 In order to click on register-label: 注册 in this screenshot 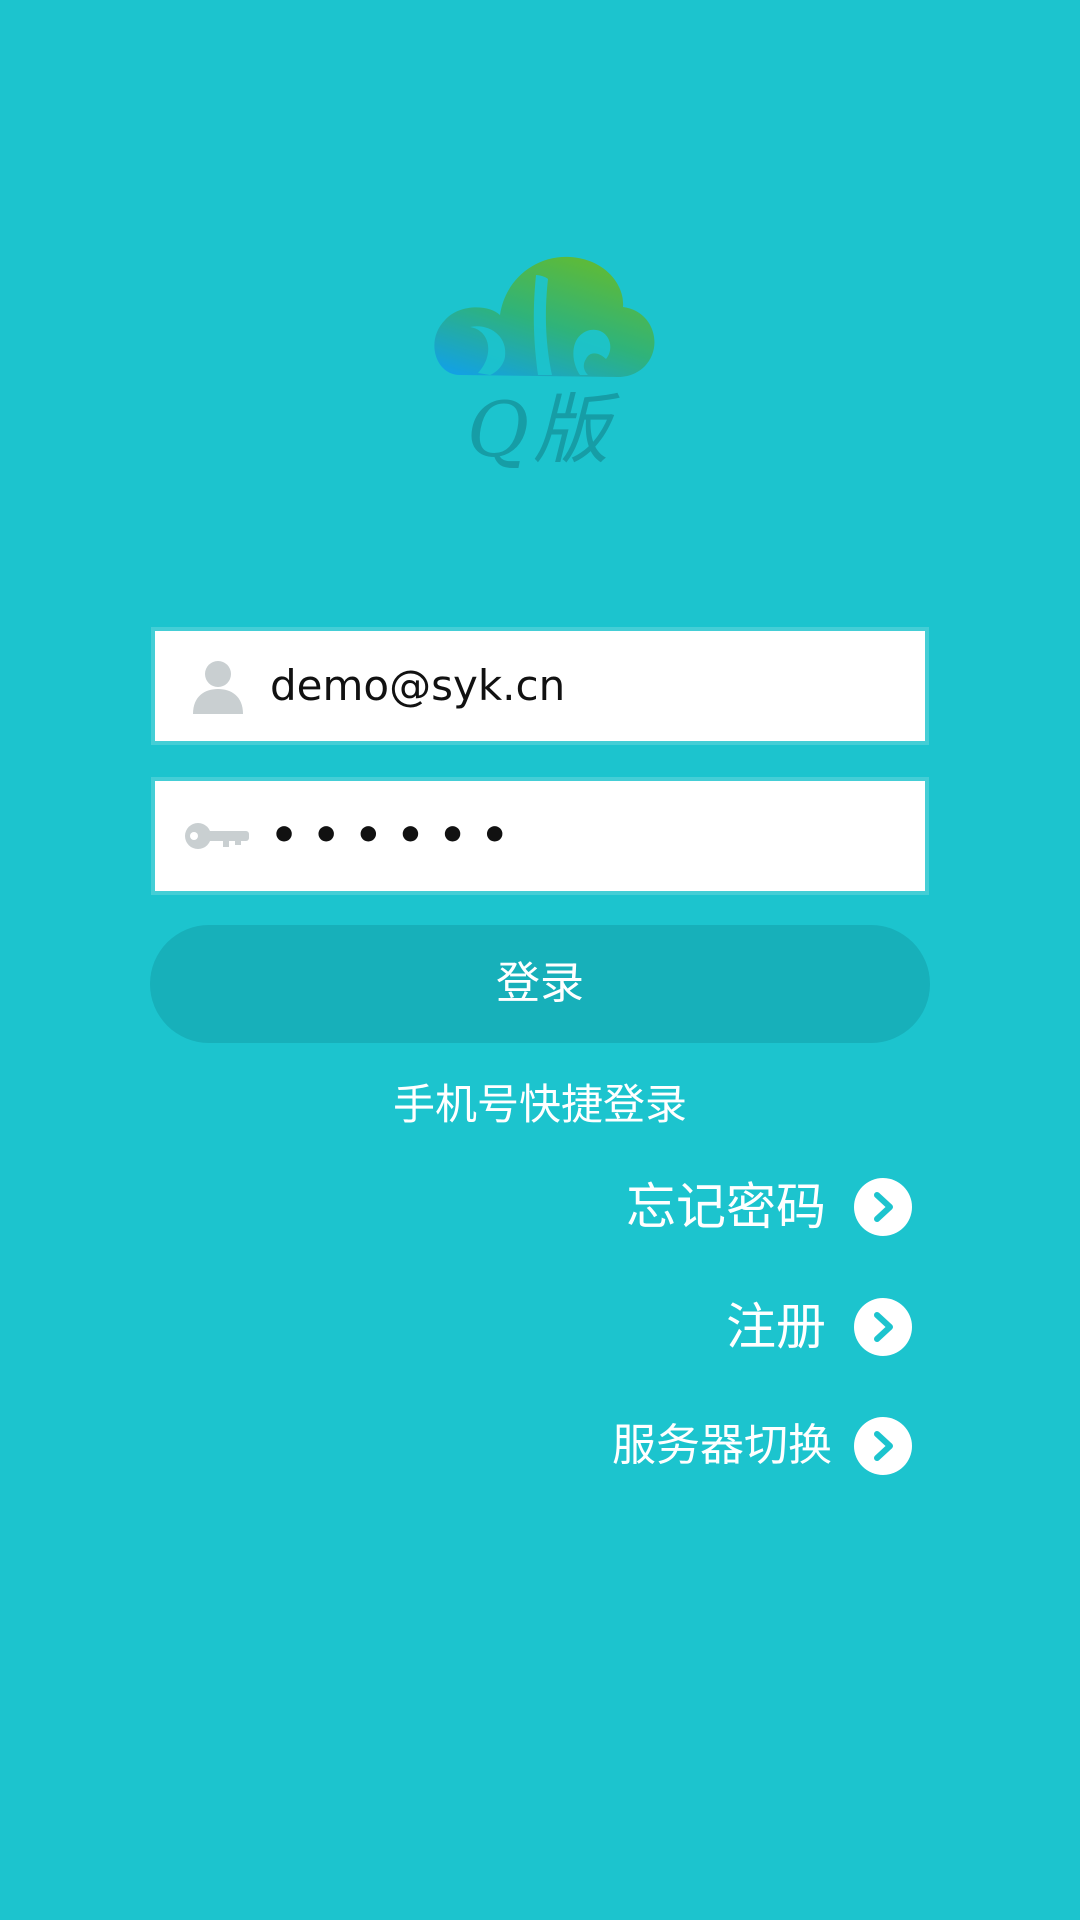, I will do `click(776, 1327)`.